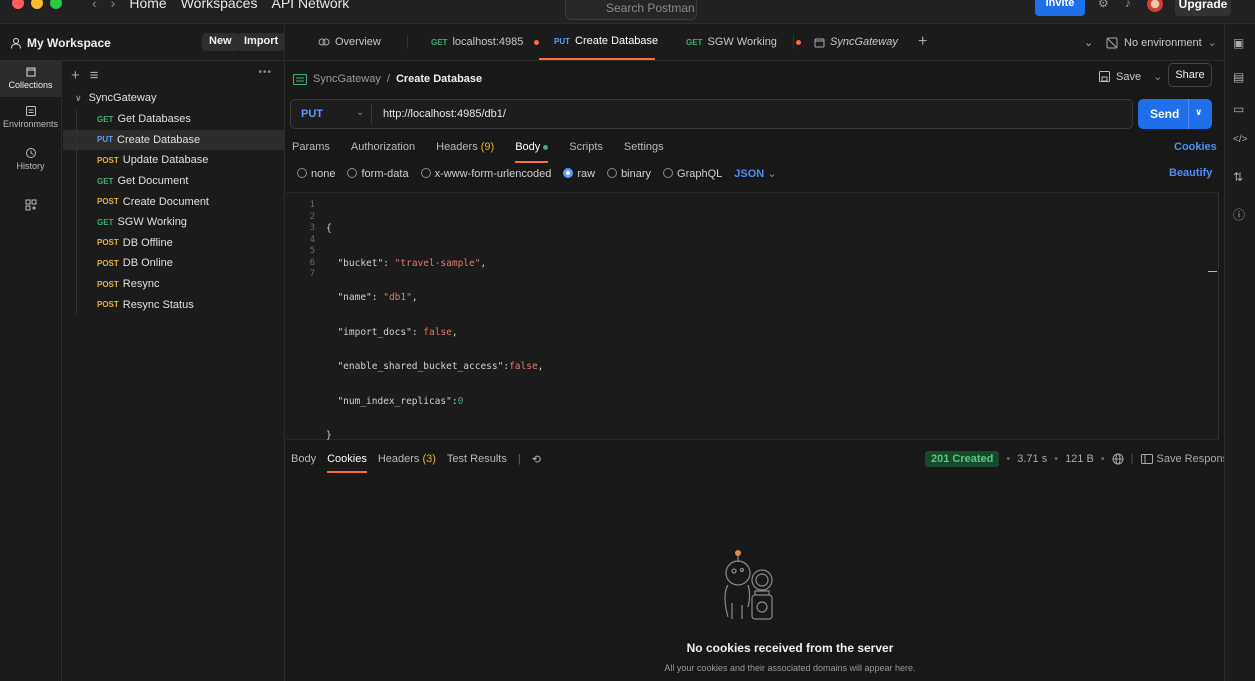  I want to click on globe-icon, so click(1118, 459).